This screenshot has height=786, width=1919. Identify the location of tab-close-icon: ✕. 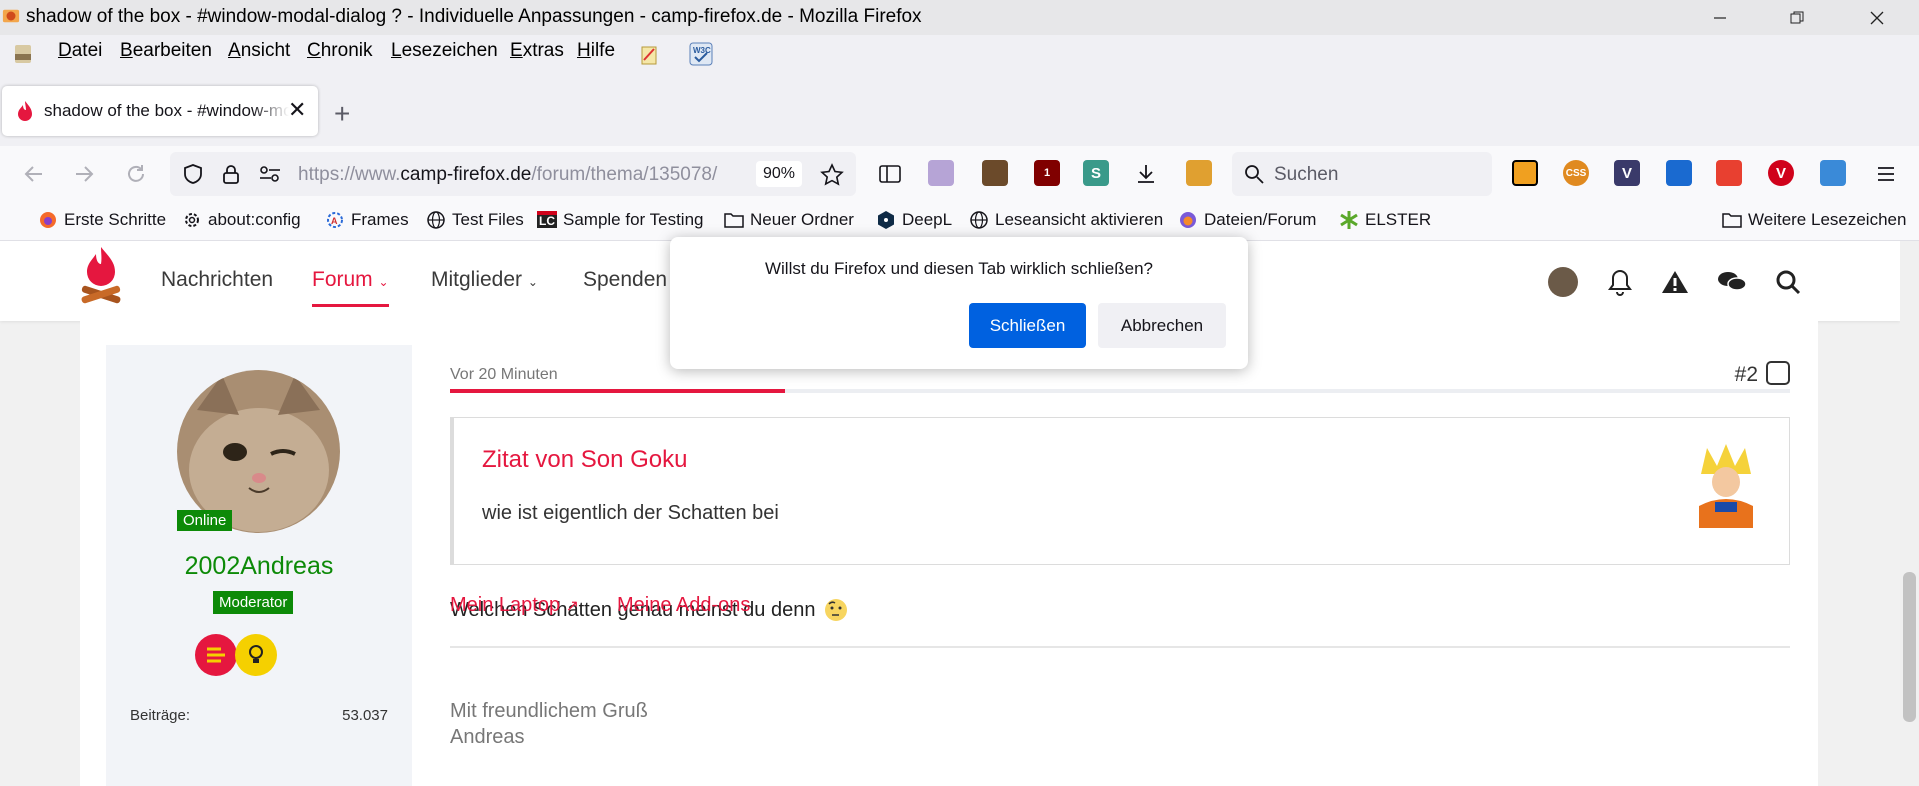
(297, 110).